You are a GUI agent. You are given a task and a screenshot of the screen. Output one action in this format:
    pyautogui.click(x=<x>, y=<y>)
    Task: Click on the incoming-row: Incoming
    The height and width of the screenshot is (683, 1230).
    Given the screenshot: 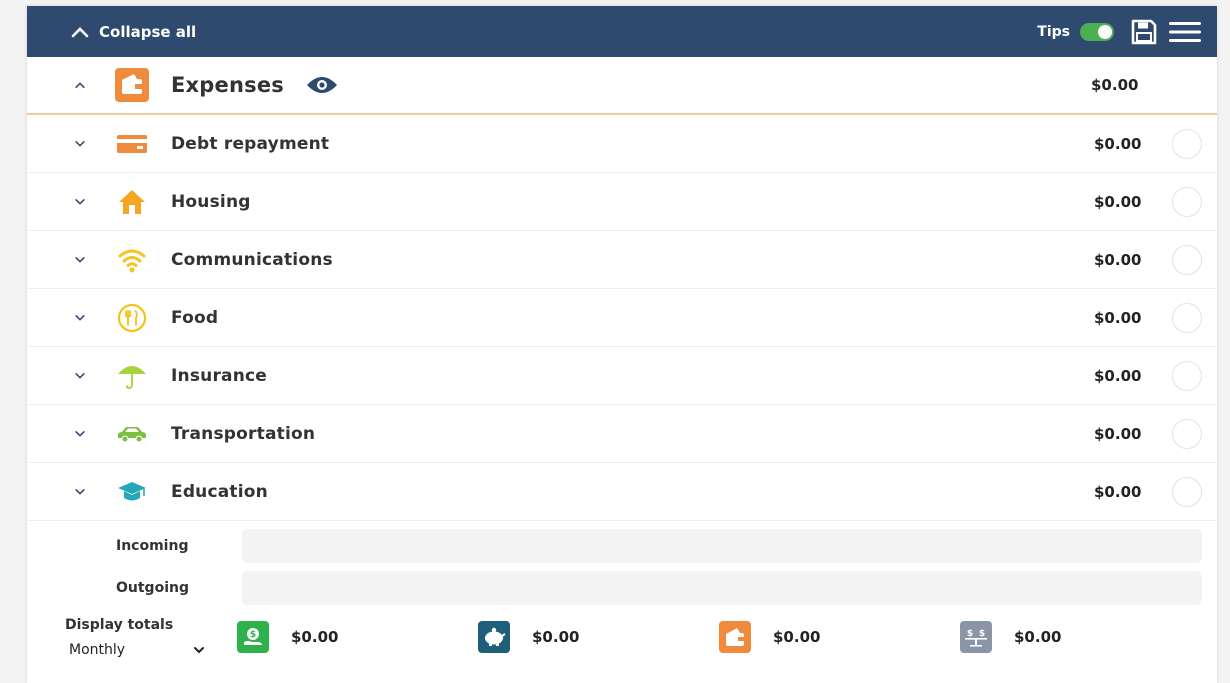 What is the action you would take?
    pyautogui.click(x=622, y=546)
    